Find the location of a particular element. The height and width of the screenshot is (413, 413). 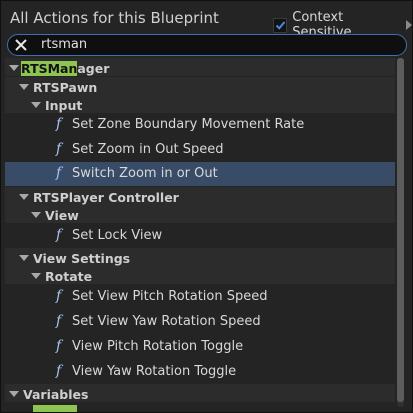

scrollbar-track is located at coordinates (400, 232).